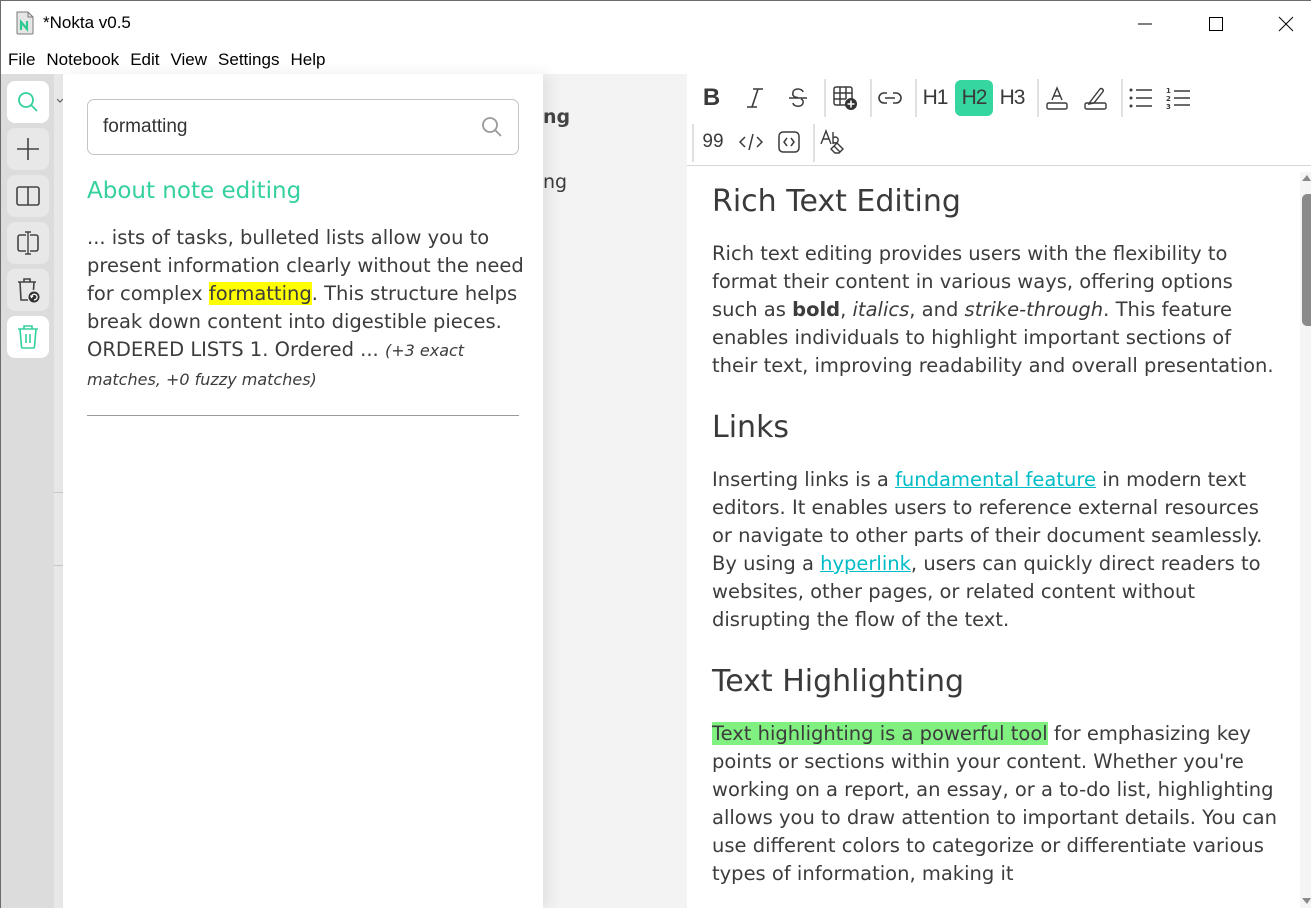 The height and width of the screenshot is (908, 1311). I want to click on ordered-list-button: 123, so click(1179, 98).